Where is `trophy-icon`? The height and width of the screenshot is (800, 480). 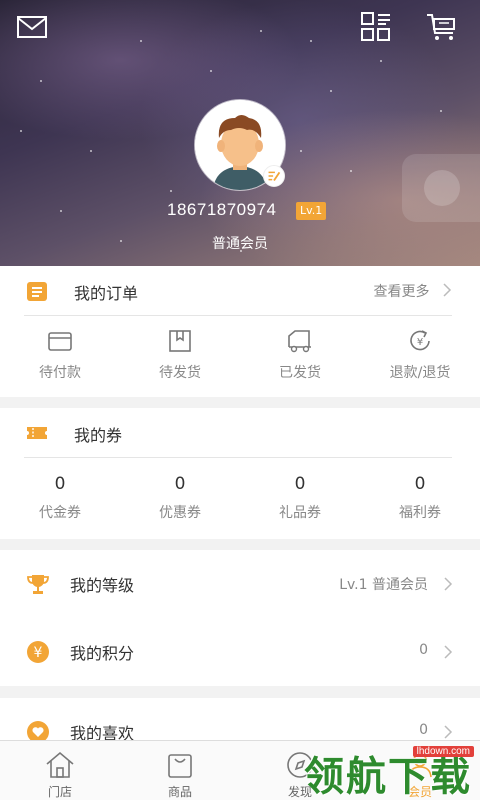
trophy-icon is located at coordinates (38, 584).